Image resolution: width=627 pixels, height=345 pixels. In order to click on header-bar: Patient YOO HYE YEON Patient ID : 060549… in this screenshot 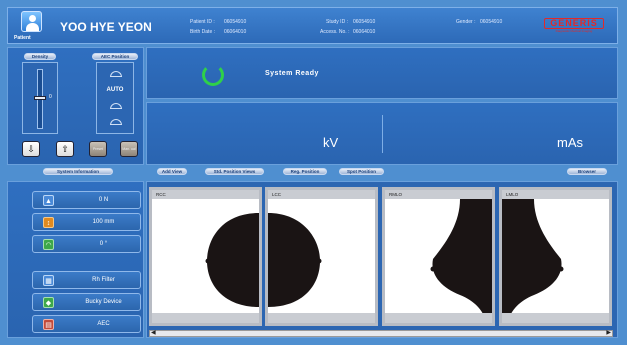, I will do `click(312, 25)`.